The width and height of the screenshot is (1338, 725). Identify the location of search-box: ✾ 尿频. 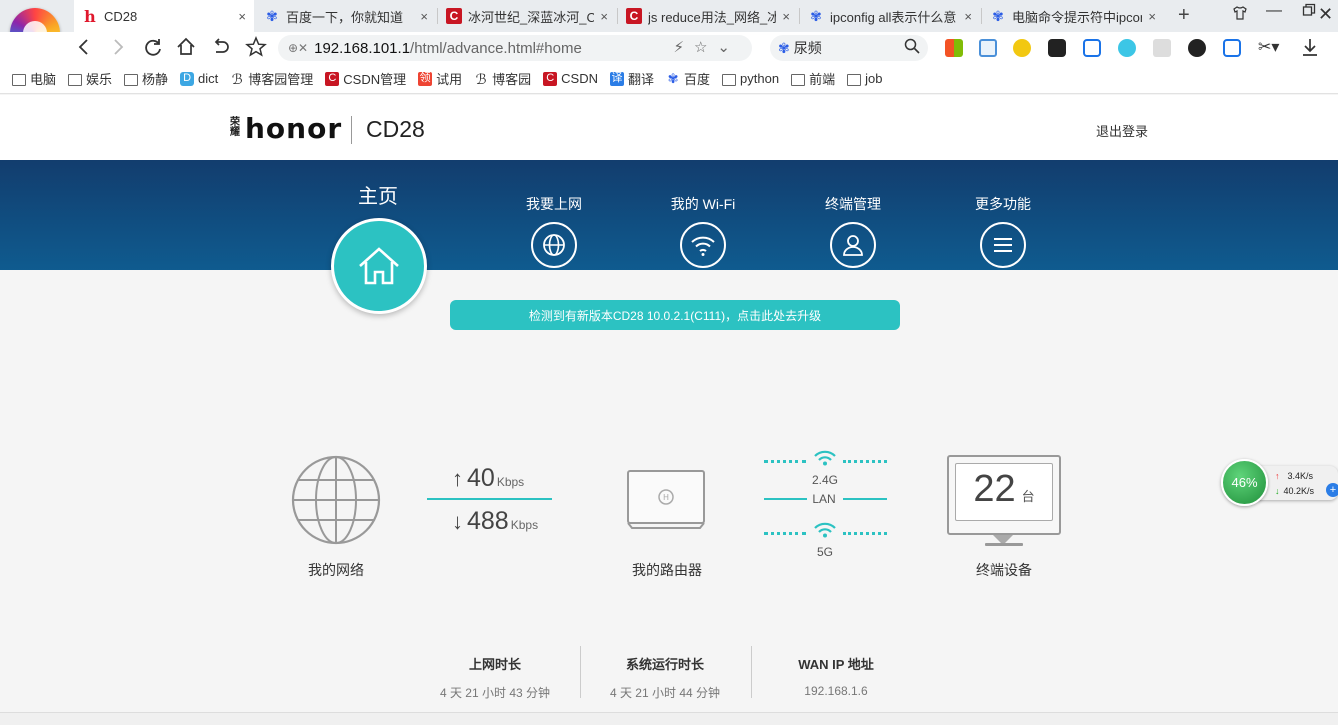
(849, 48).